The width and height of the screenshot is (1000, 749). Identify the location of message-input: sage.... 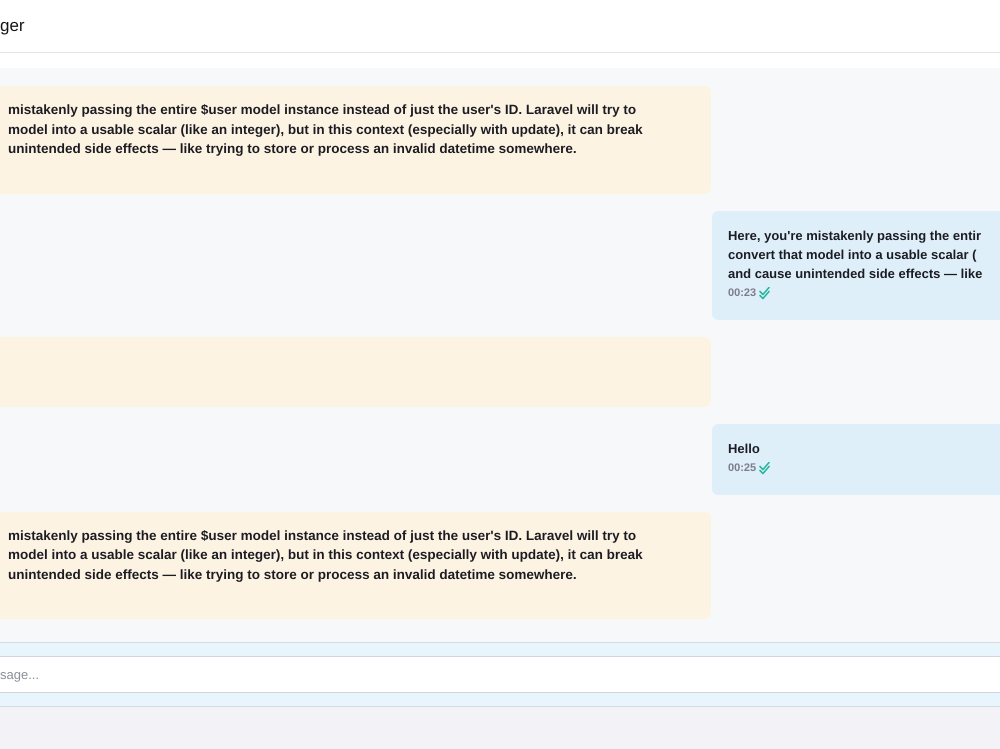
(500, 674).